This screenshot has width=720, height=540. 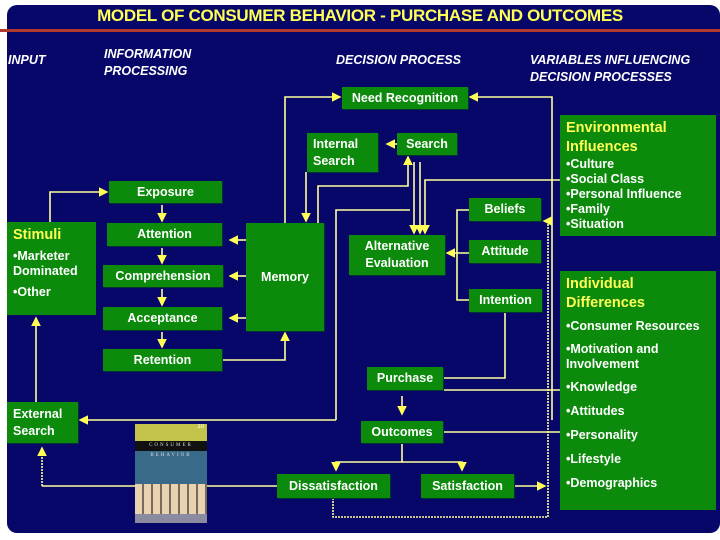 What do you see at coordinates (405, 378) in the screenshot?
I see `purchase-box: Purchase` at bounding box center [405, 378].